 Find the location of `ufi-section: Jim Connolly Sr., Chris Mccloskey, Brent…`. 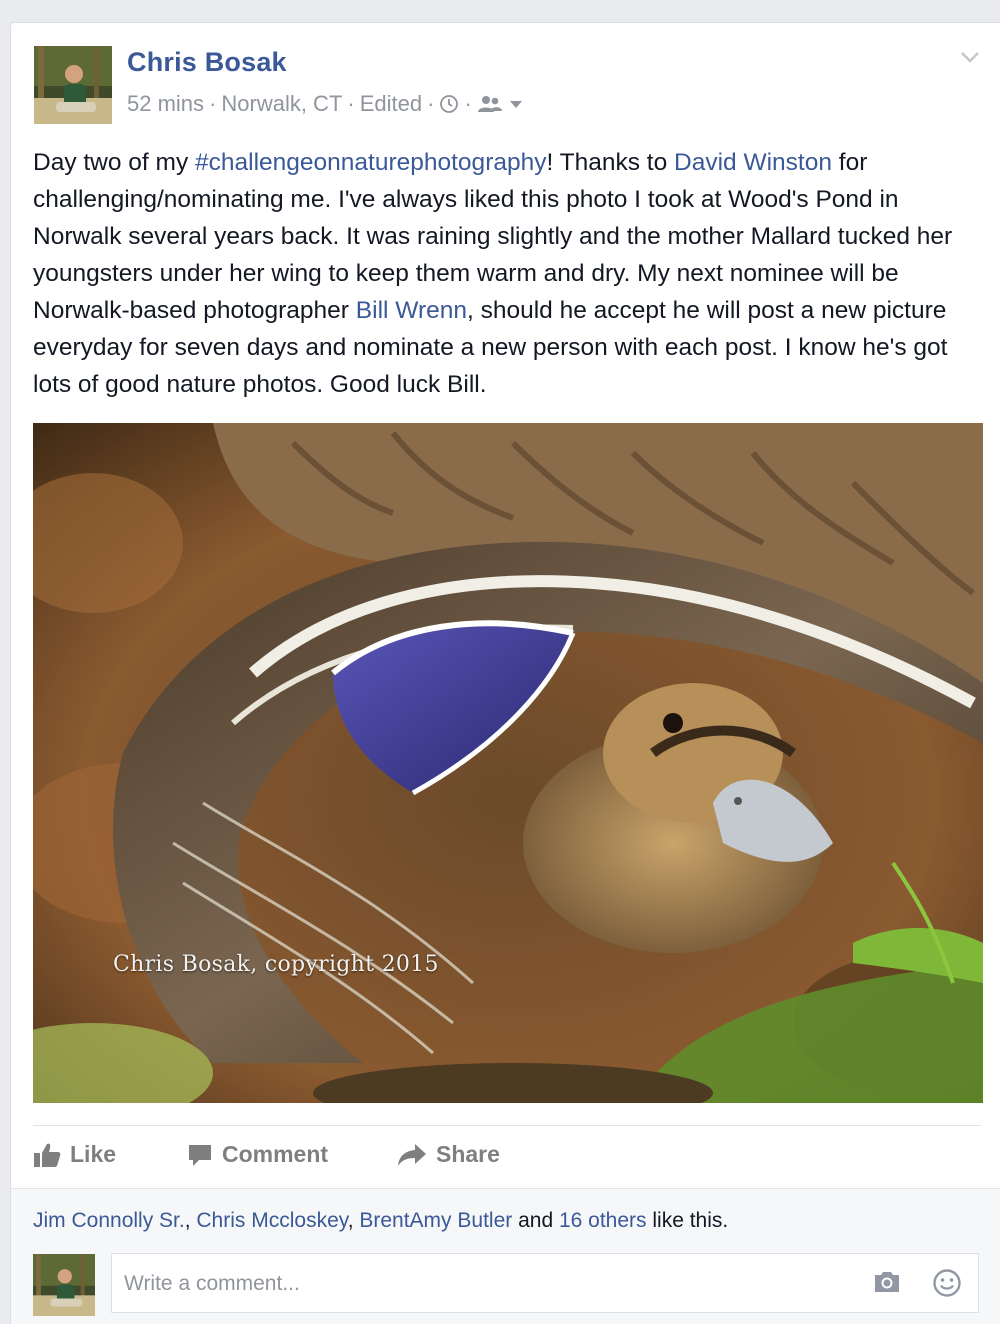

ufi-section: Jim Connolly Sr., Chris Mccloskey, Brent… is located at coordinates (505, 1256).